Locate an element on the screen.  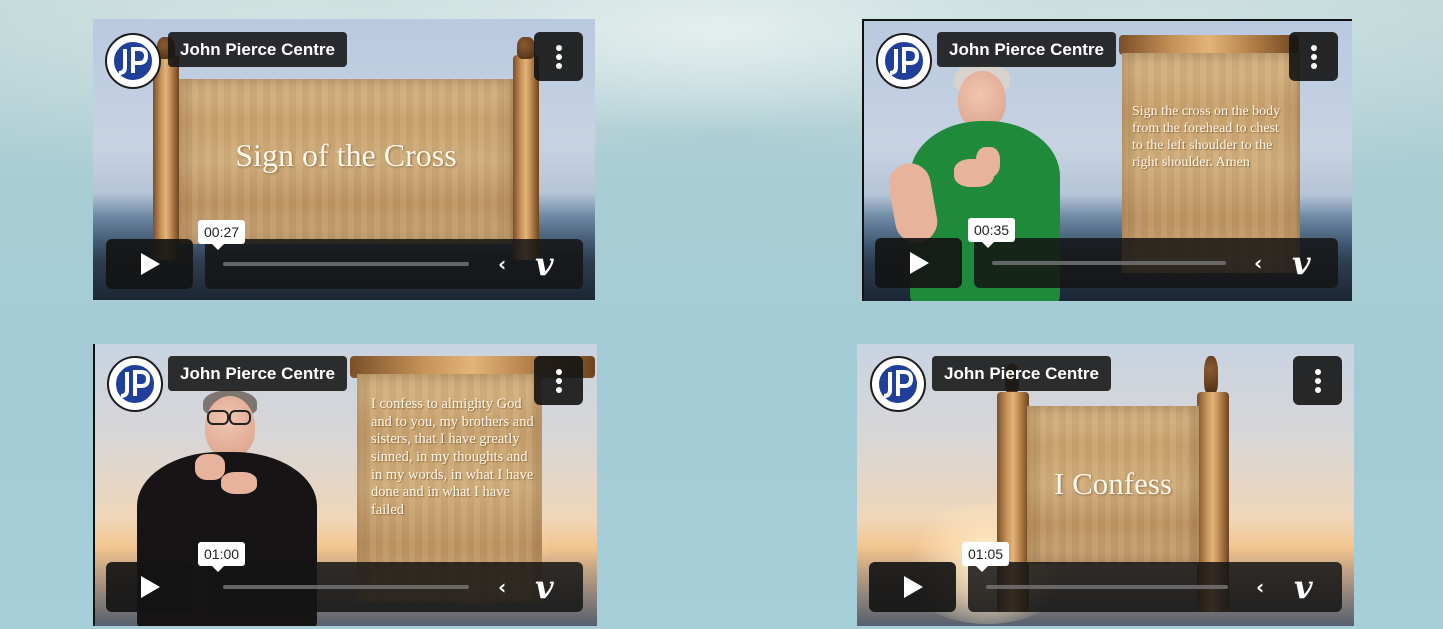
scroll-rod-right is located at coordinates (526, 157).